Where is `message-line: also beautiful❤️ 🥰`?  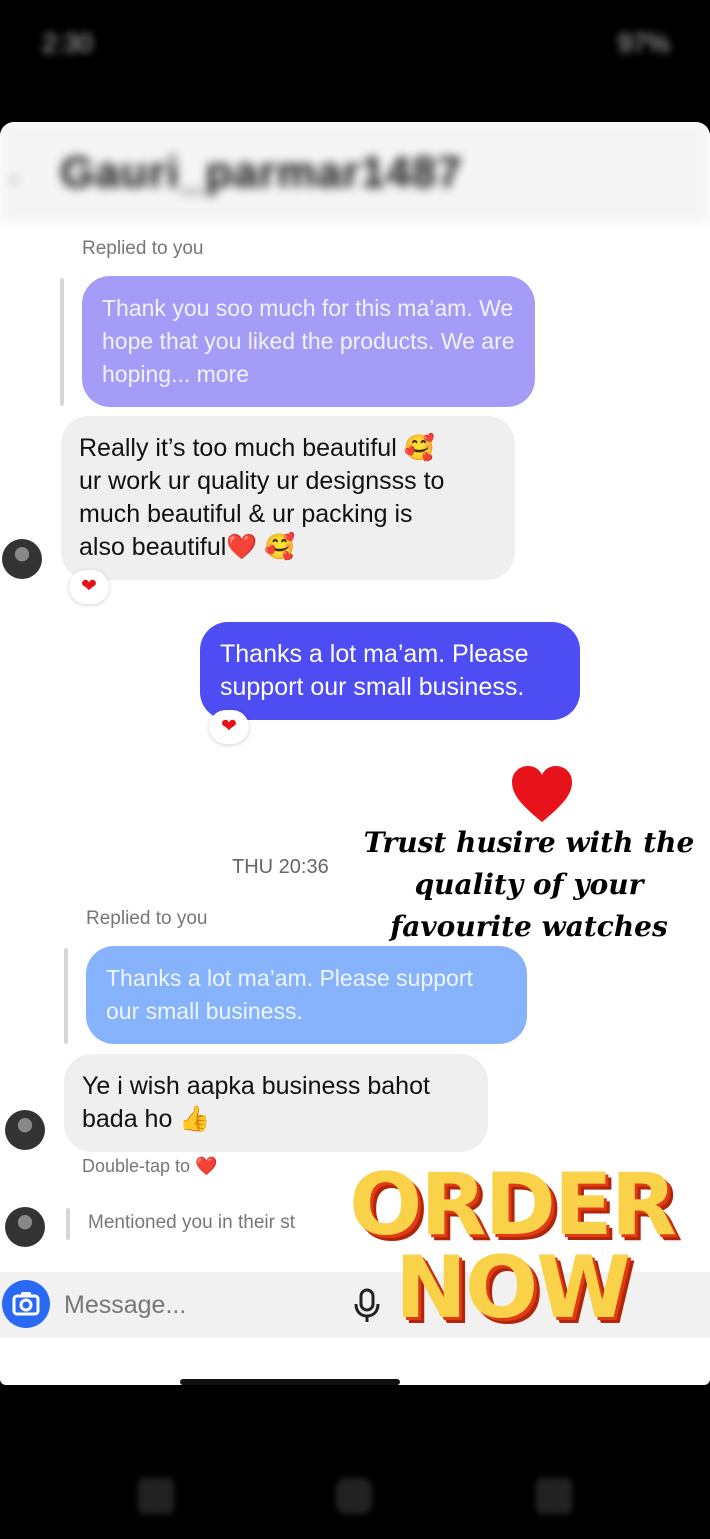
message-line: also beautiful❤️ 🥰 is located at coordinates (187, 547).